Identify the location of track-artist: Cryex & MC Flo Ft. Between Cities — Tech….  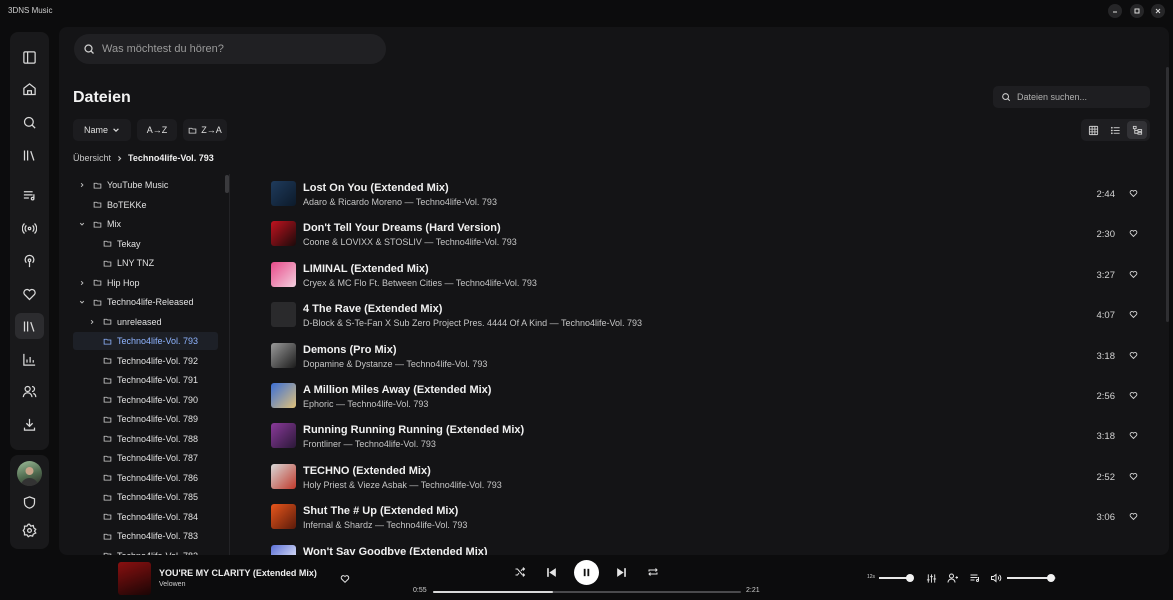
(420, 283).